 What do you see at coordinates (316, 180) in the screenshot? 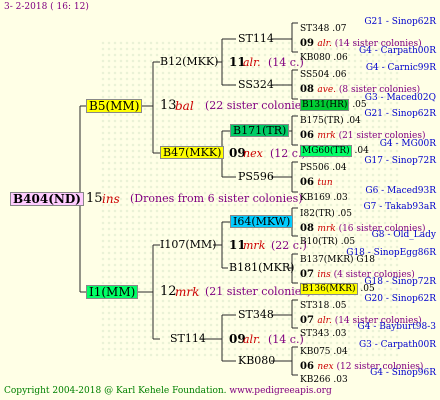
I see `gen4-meta: 06 tun` at bounding box center [316, 180].